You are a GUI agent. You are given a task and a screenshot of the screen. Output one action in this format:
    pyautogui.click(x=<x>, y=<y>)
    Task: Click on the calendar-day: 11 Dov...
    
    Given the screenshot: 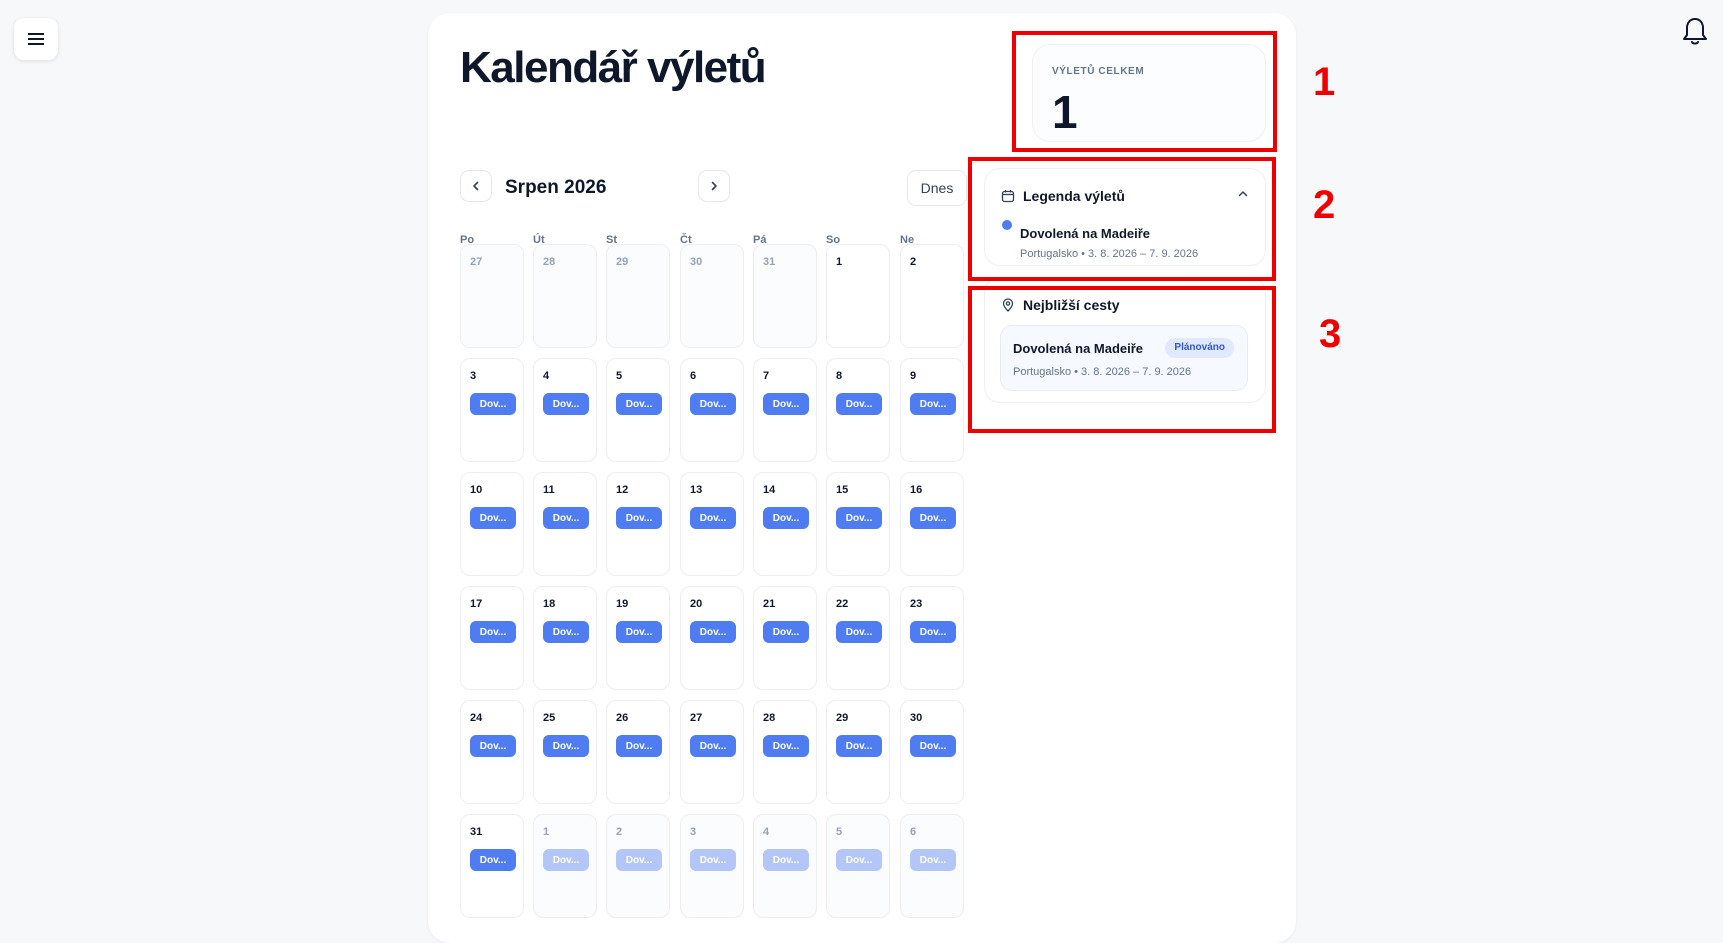 What is the action you would take?
    pyautogui.click(x=565, y=524)
    